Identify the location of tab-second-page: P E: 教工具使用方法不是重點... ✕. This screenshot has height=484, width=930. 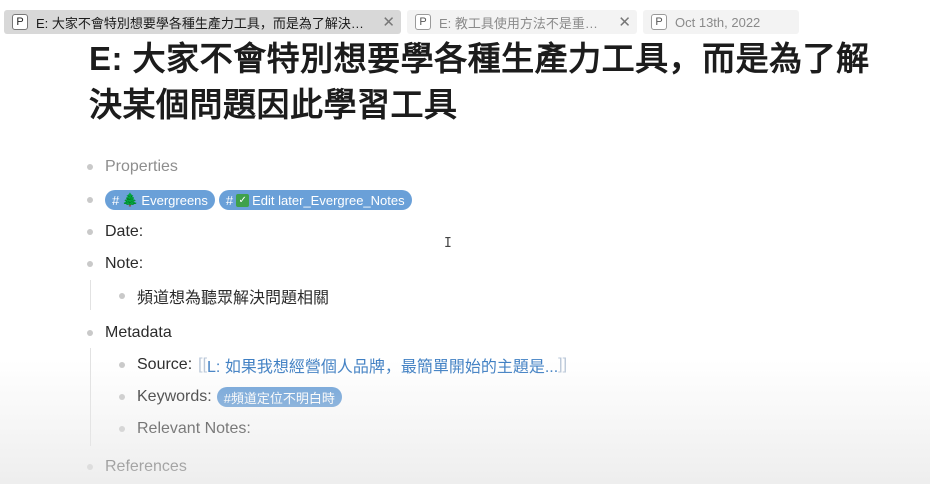
(522, 22).